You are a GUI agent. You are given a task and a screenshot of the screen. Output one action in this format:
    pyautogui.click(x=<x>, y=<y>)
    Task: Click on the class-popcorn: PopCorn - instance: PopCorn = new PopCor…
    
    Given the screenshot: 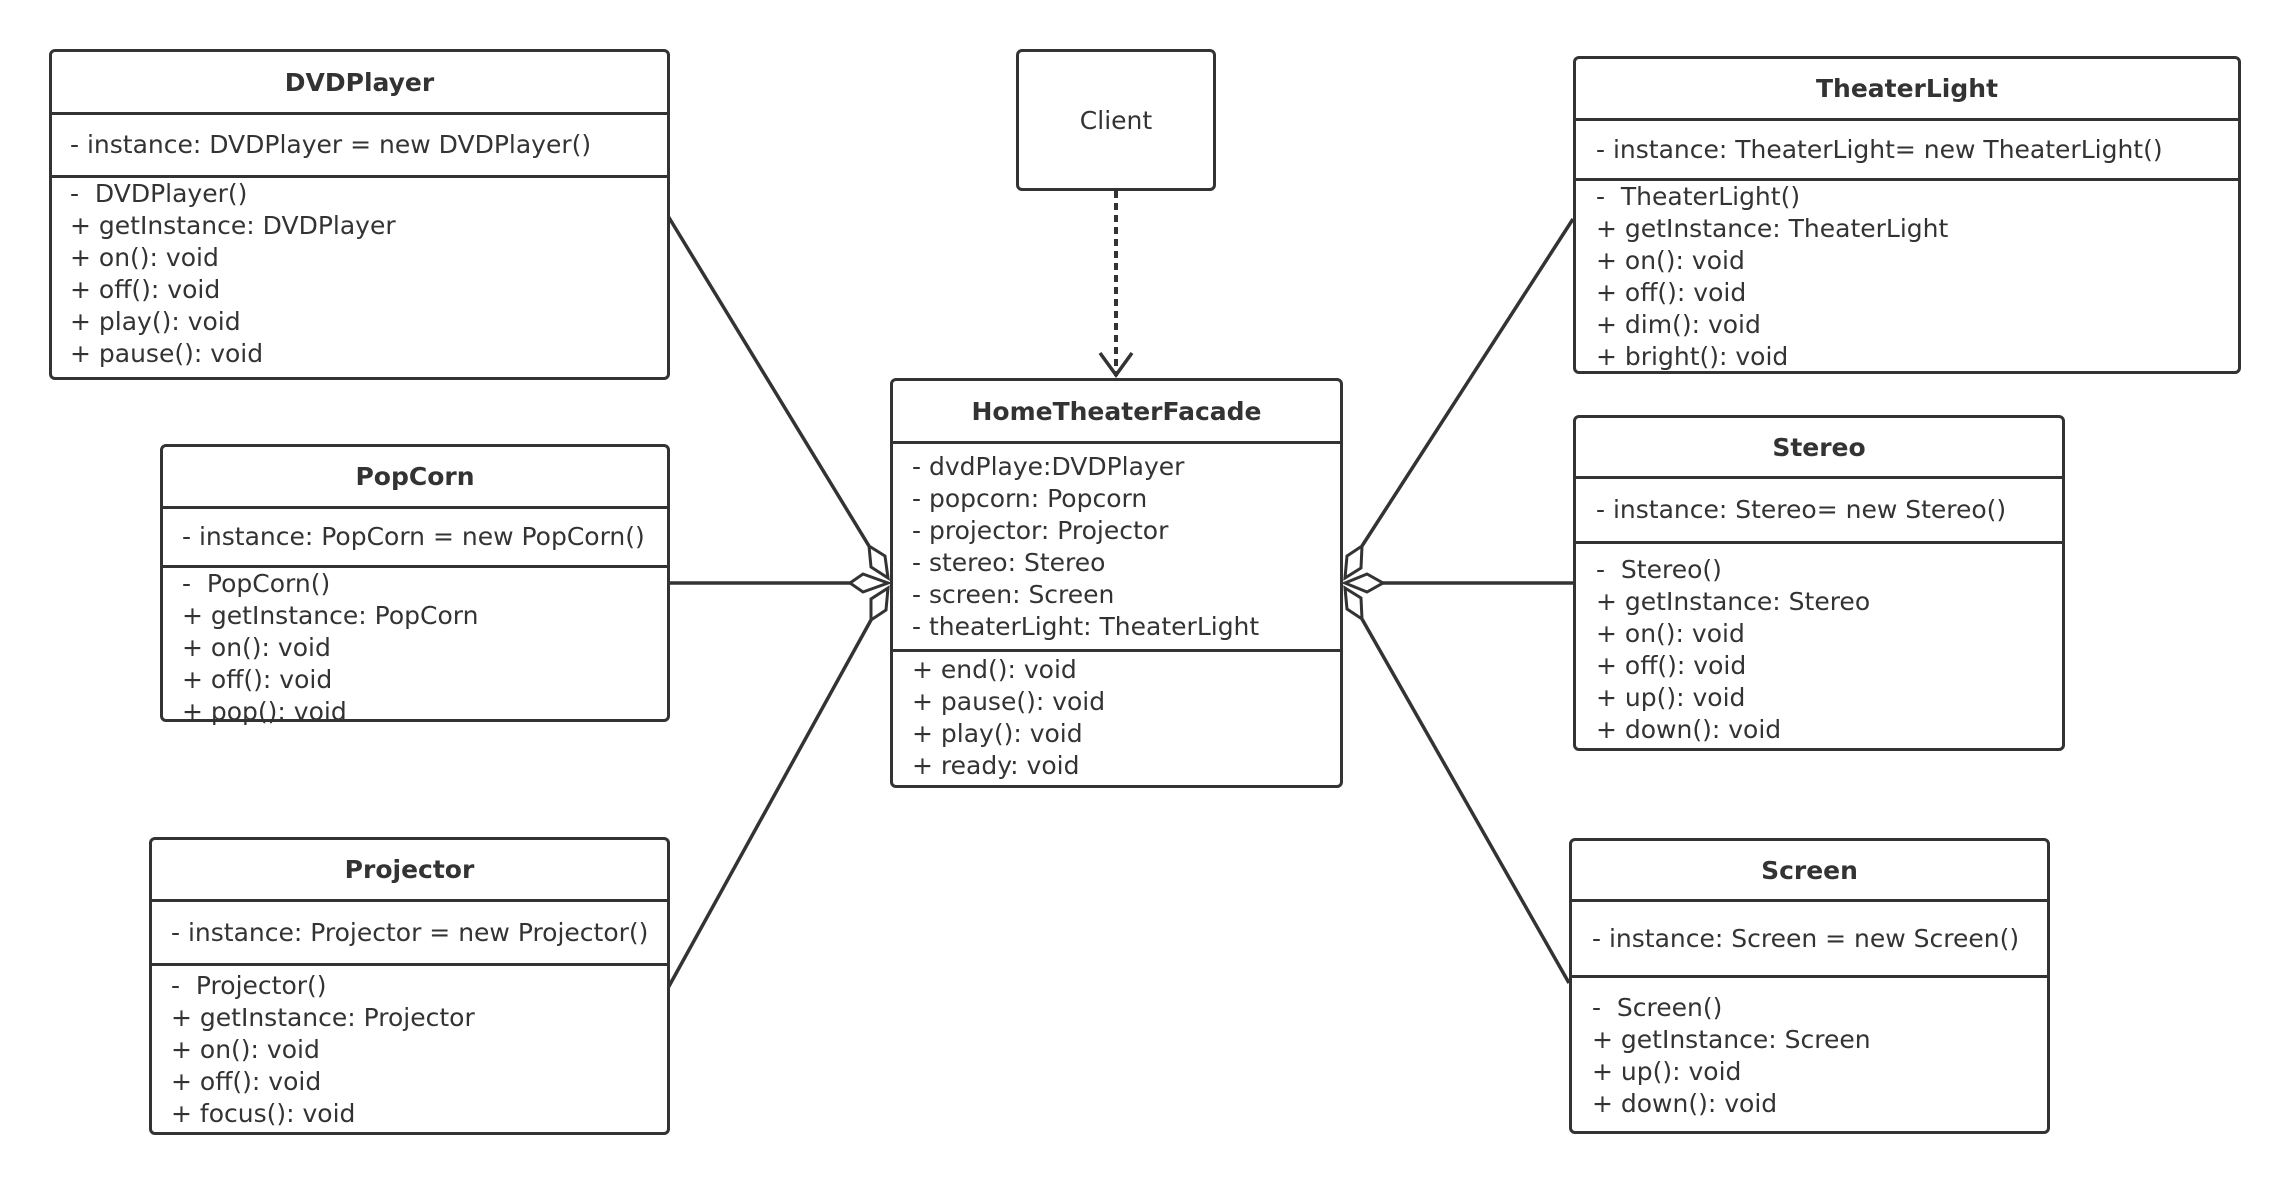 What is the action you would take?
    pyautogui.click(x=415, y=585)
    